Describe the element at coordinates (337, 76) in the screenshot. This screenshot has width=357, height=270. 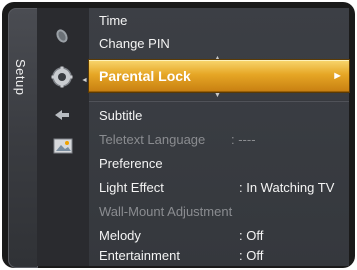
I see `submenu-arrow-icon: ►` at that location.